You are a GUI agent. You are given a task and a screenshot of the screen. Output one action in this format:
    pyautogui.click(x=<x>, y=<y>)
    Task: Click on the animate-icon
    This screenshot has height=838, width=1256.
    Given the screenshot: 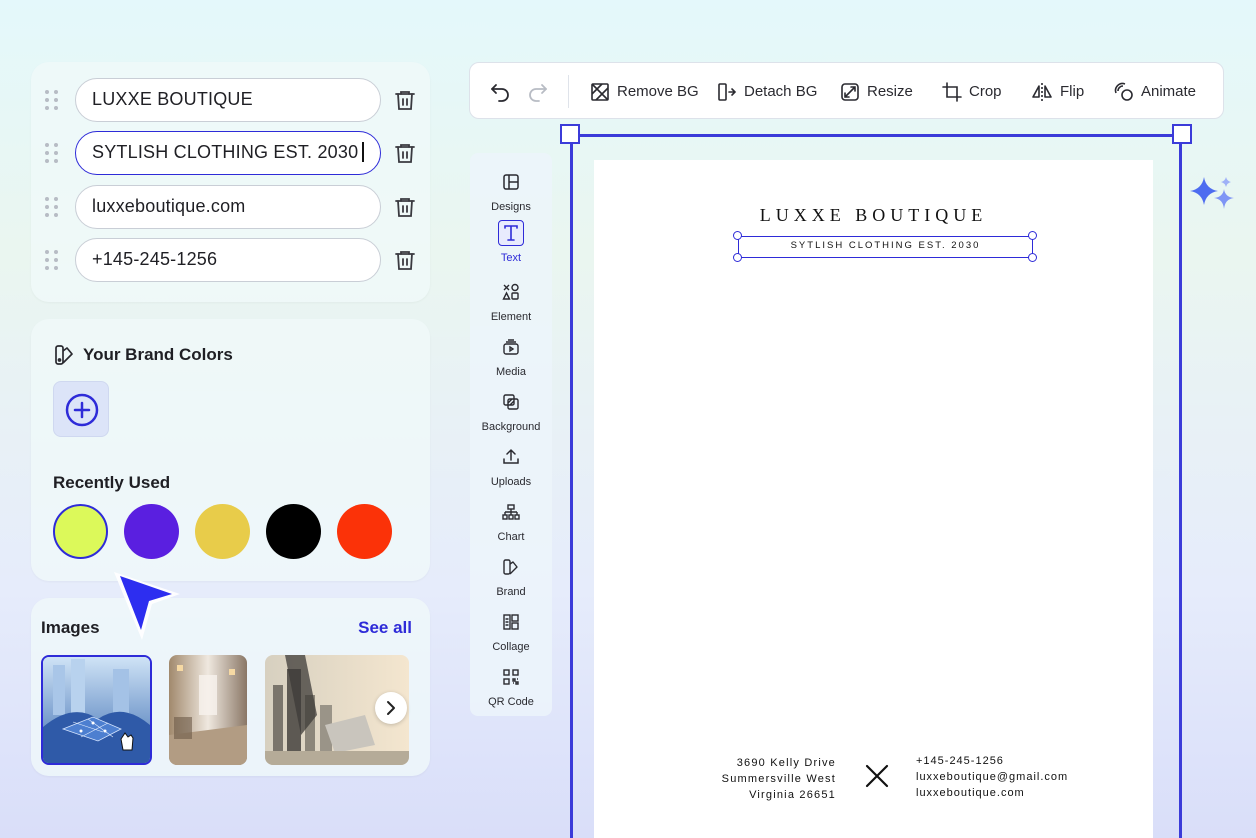 What is the action you would take?
    pyautogui.click(x=1123, y=91)
    